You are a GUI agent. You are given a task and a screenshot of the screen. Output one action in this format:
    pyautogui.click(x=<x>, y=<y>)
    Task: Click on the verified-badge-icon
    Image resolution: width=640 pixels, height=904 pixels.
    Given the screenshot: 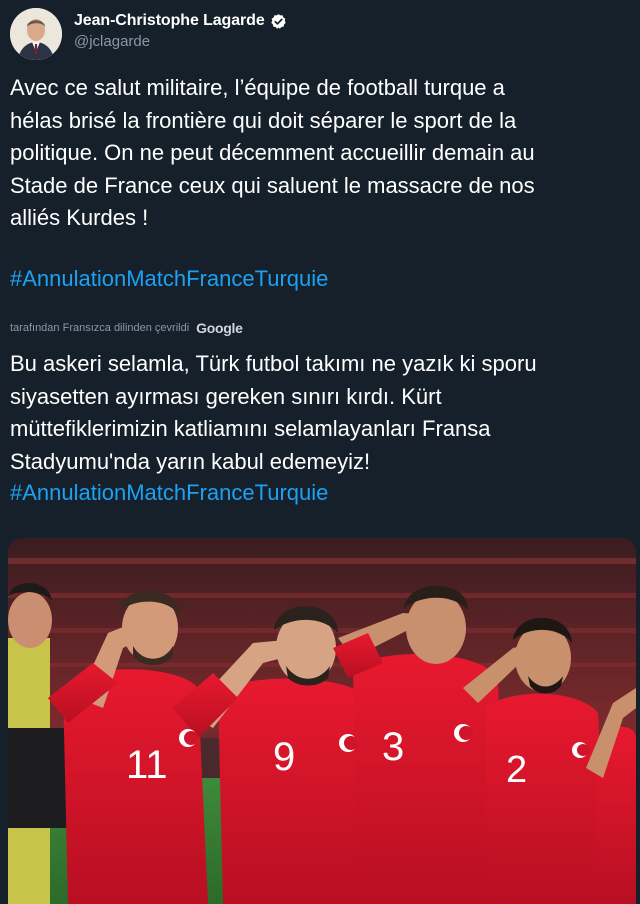 What is the action you would take?
    pyautogui.click(x=278, y=21)
    